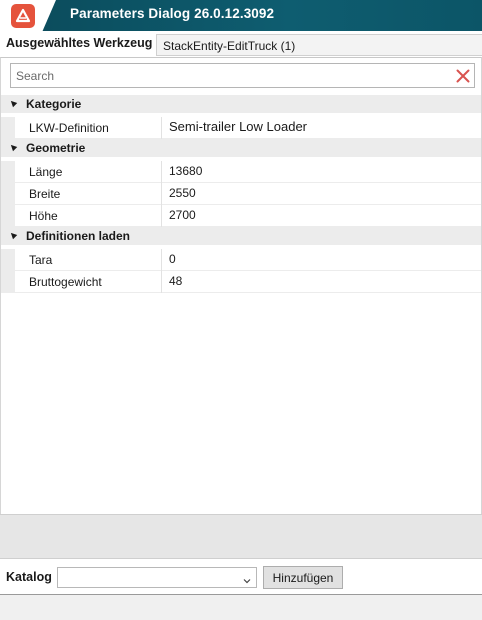 Image resolution: width=482 pixels, height=620 pixels. Describe the element at coordinates (241, 607) in the screenshot. I see `status-bar` at that location.